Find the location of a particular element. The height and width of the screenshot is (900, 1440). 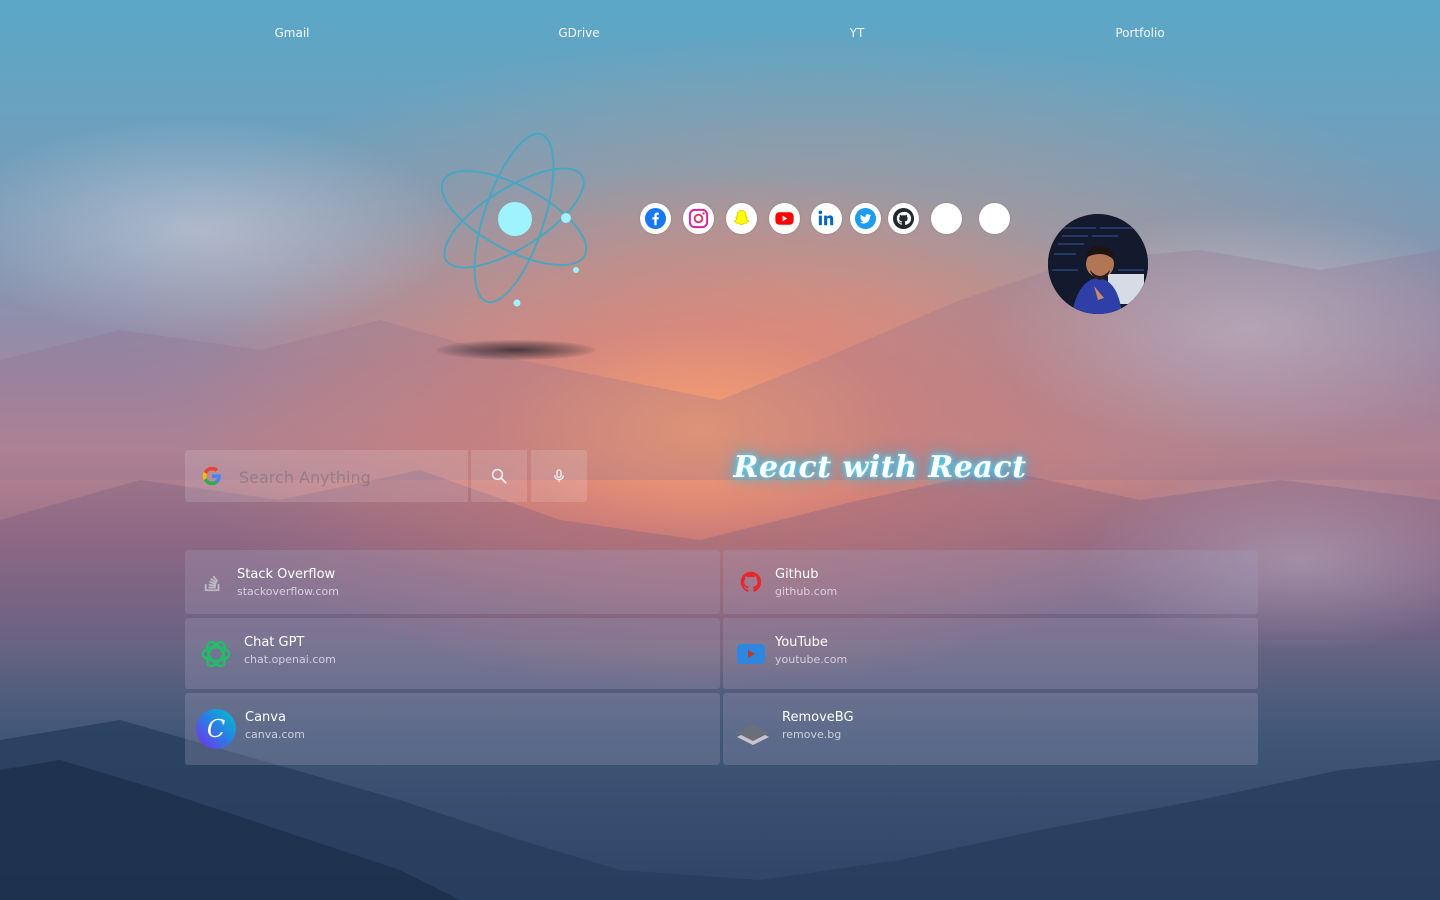

twitter-icon is located at coordinates (865, 218).